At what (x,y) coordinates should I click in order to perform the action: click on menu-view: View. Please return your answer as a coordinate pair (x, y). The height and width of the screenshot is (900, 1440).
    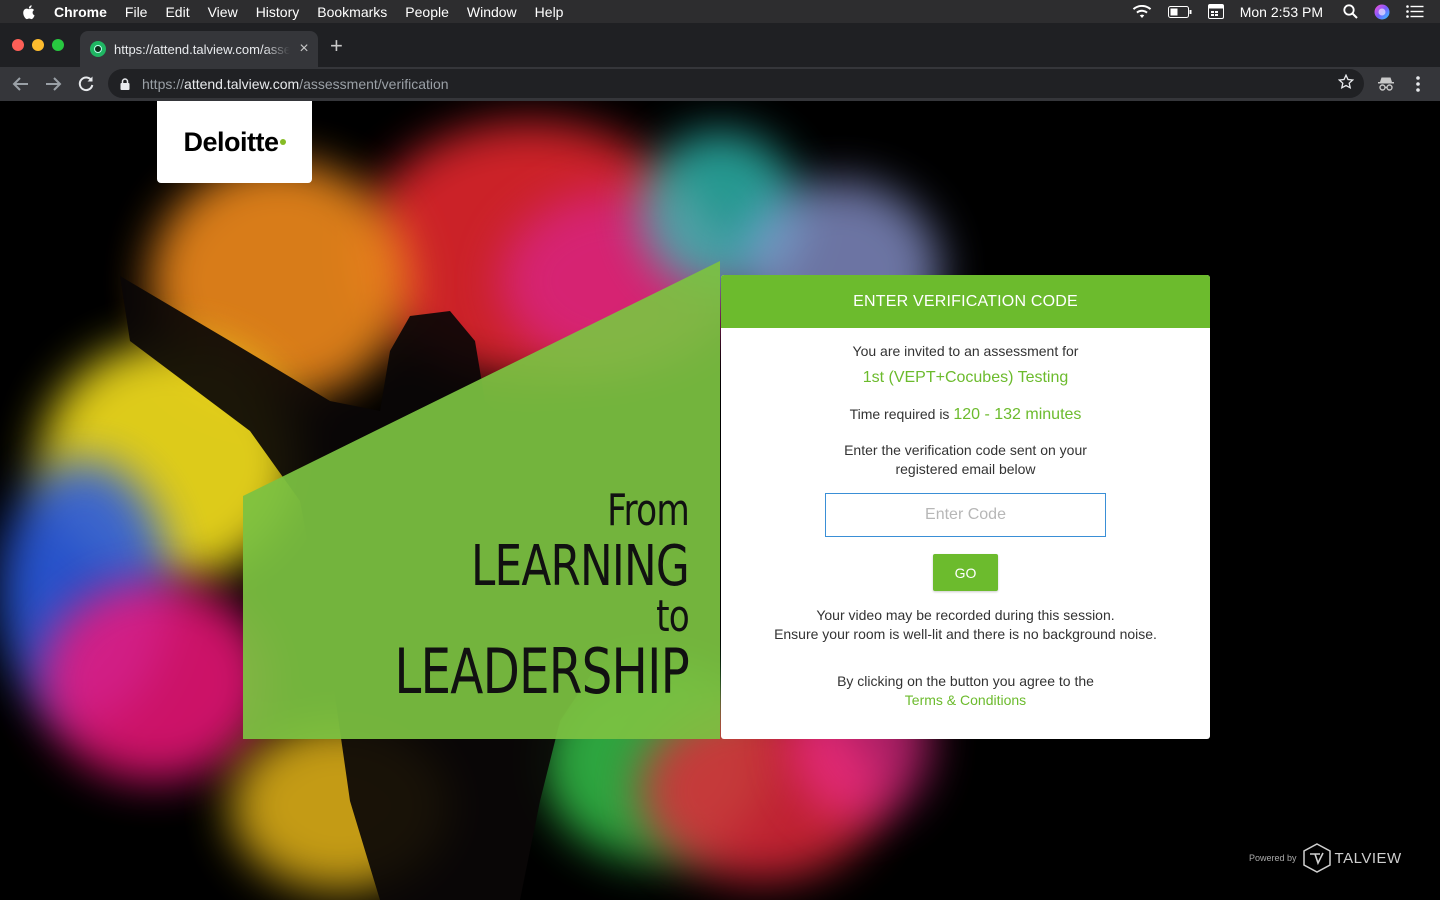
    Looking at the image, I should click on (223, 12).